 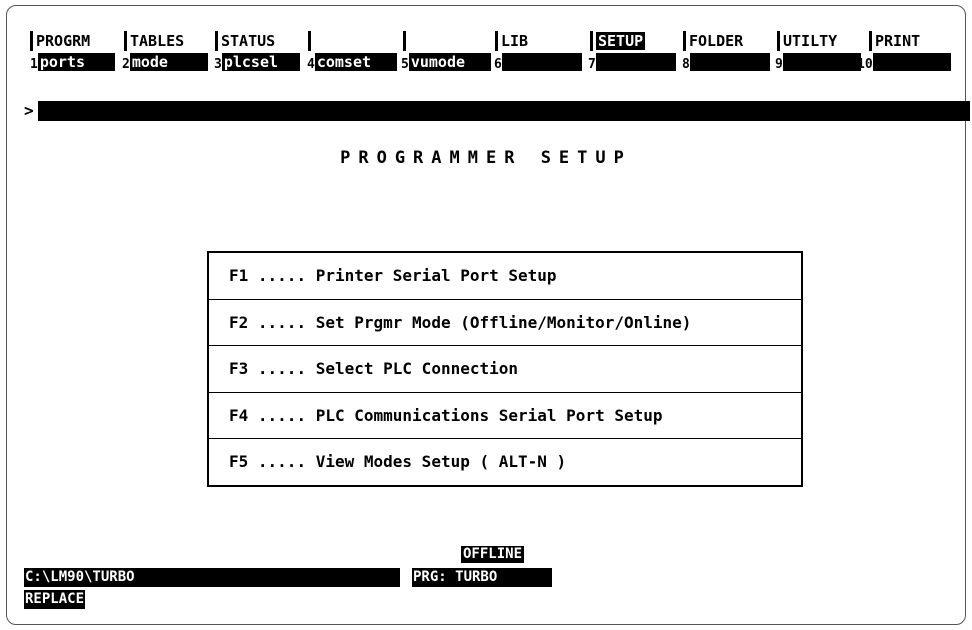 I want to click on command-input, so click(x=504, y=111).